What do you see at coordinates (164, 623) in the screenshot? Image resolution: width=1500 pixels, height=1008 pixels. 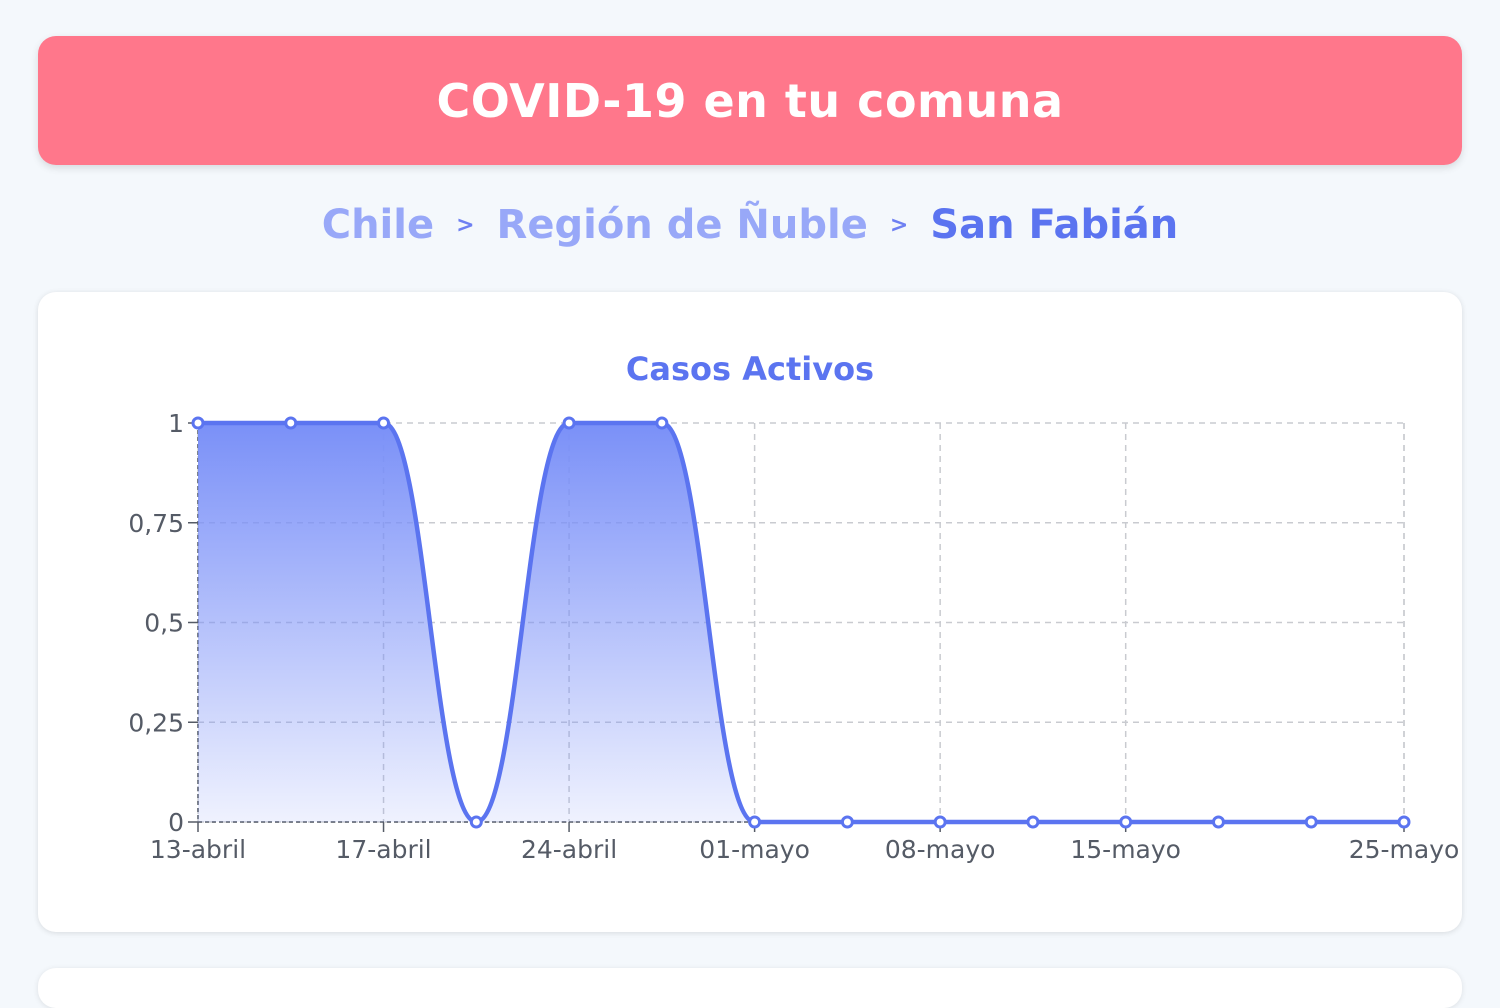 I see `y-tick-label: 0,5` at bounding box center [164, 623].